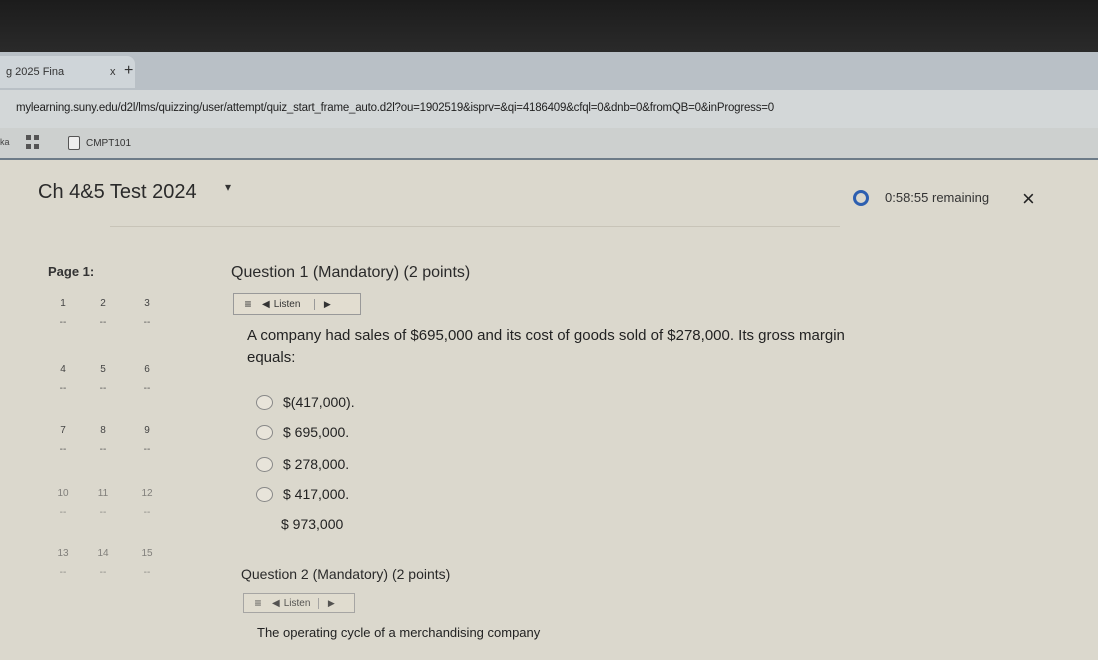 Image resolution: width=1098 pixels, height=660 pixels. What do you see at coordinates (228, 187) in the screenshot?
I see `title-dropdown-icon: ▾` at bounding box center [228, 187].